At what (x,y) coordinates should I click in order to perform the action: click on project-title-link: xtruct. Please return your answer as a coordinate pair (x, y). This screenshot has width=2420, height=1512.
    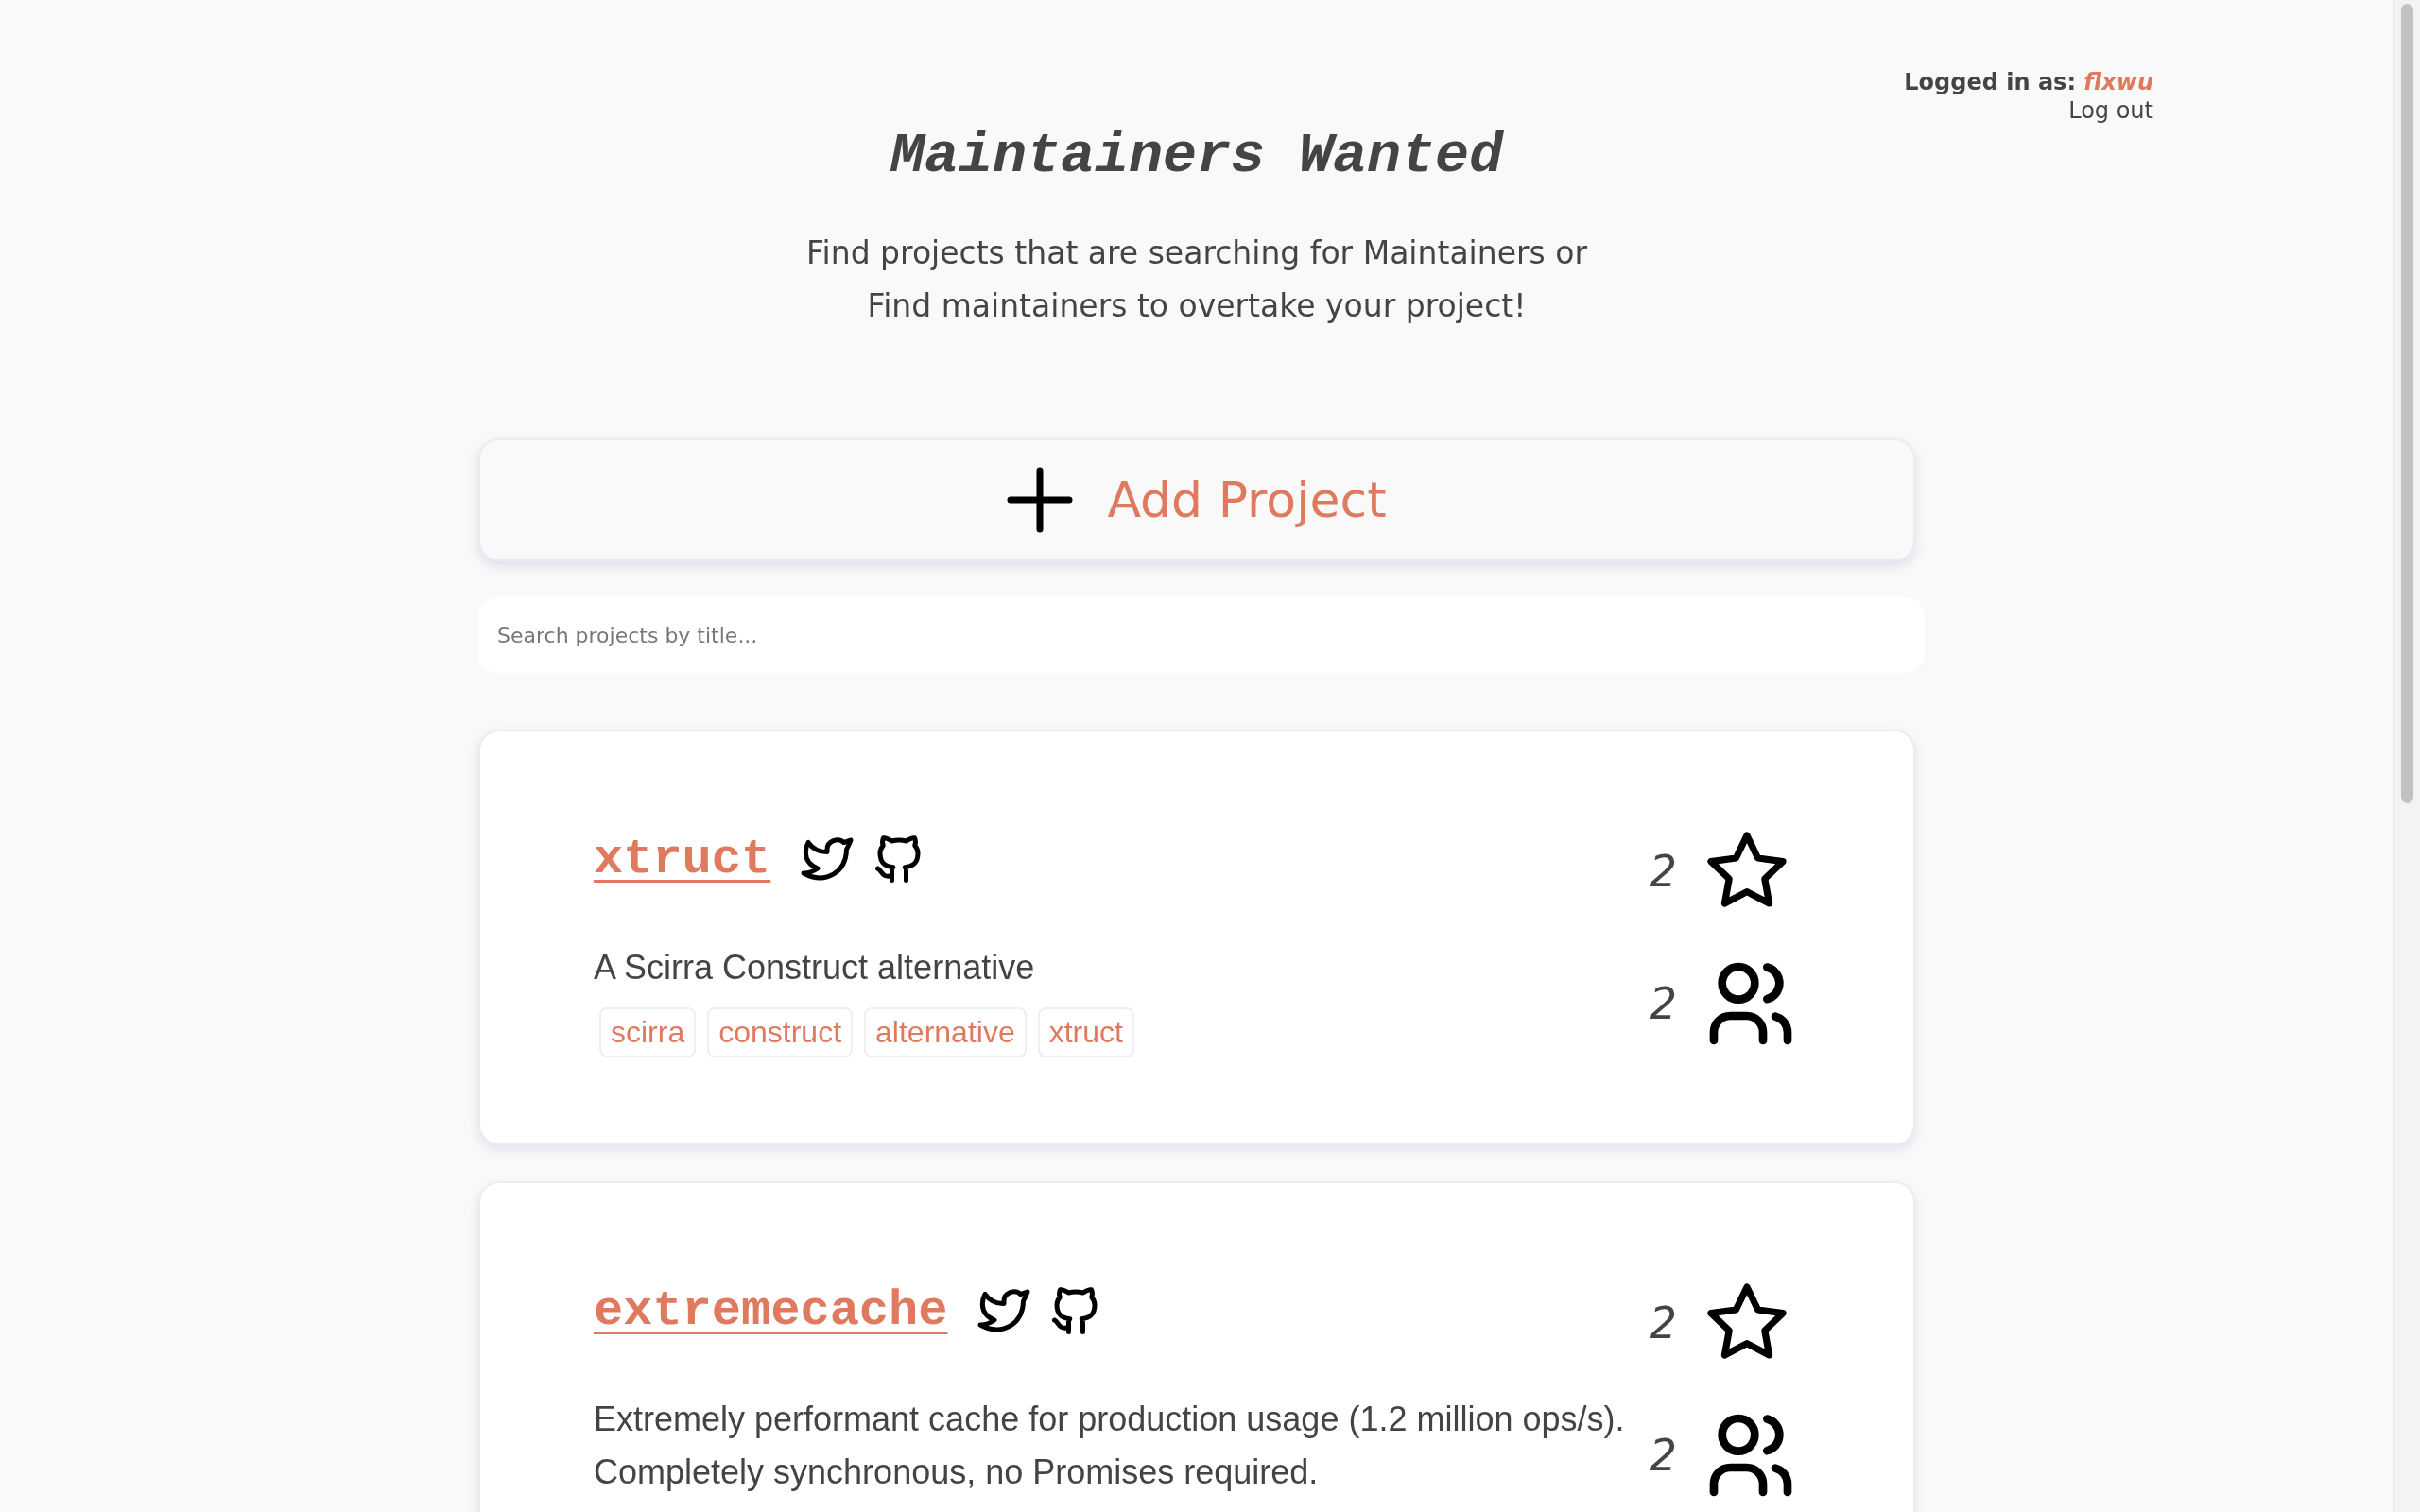
    Looking at the image, I should click on (682, 859).